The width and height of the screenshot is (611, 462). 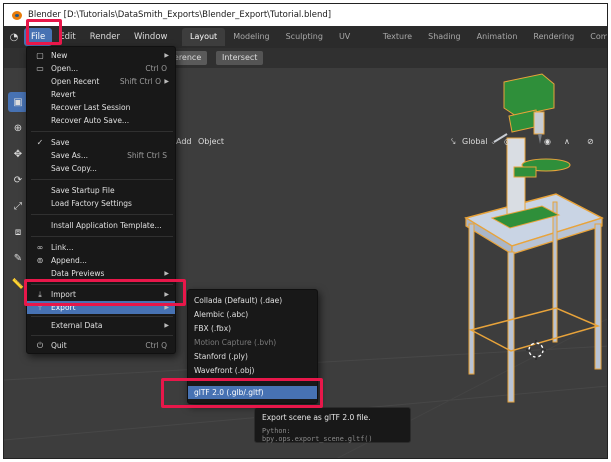 I want to click on menu-item-new: ▢ New ▶, so click(x=101, y=55).